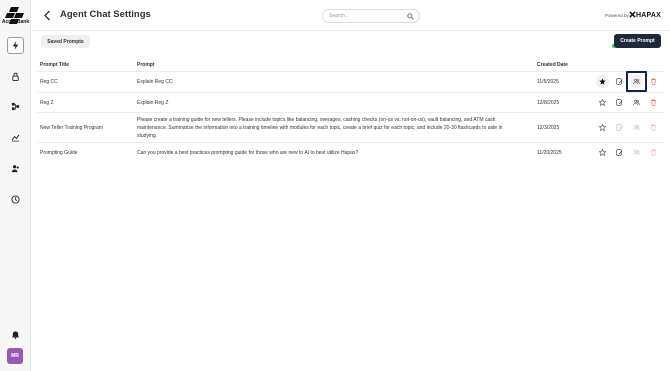 Image resolution: width=670 pixels, height=371 pixels. I want to click on sidebar-item-workflows, so click(15, 106).